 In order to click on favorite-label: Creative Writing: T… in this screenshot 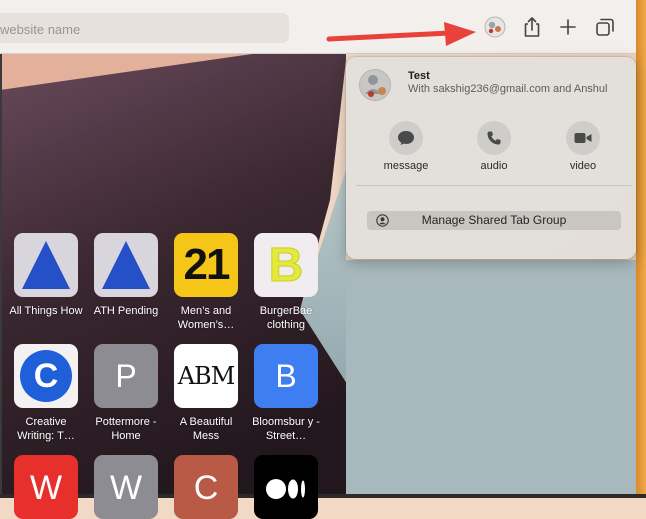, I will do `click(46, 429)`.